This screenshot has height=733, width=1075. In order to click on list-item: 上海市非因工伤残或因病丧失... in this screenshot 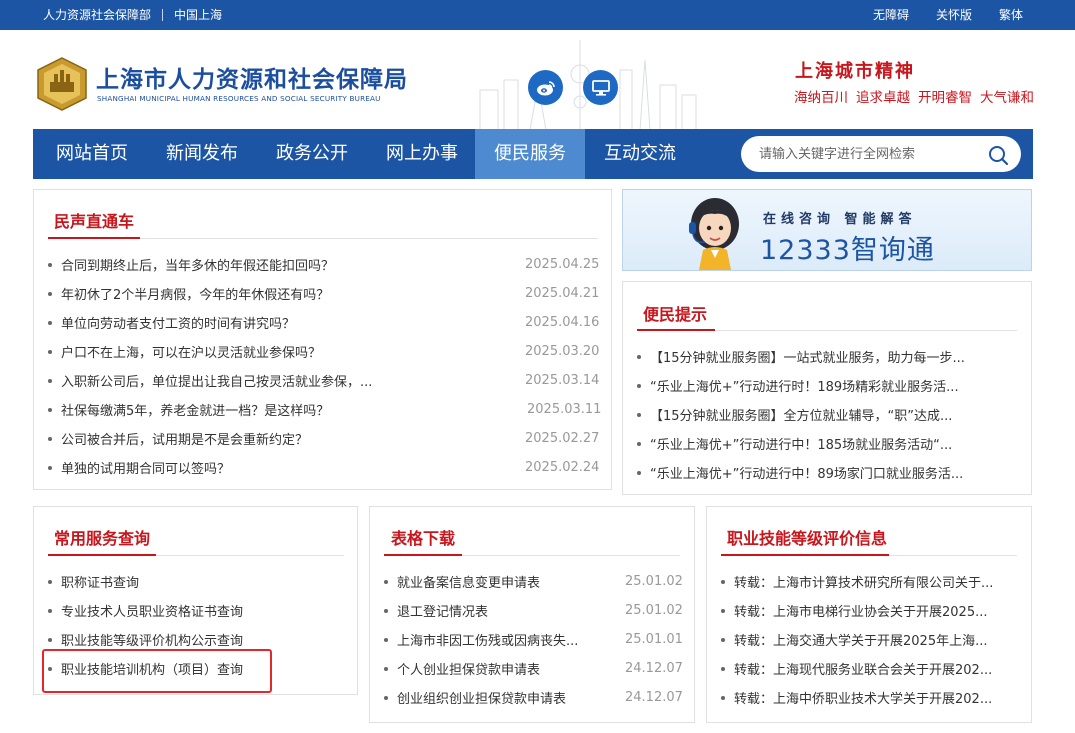, I will do `click(481, 639)`.